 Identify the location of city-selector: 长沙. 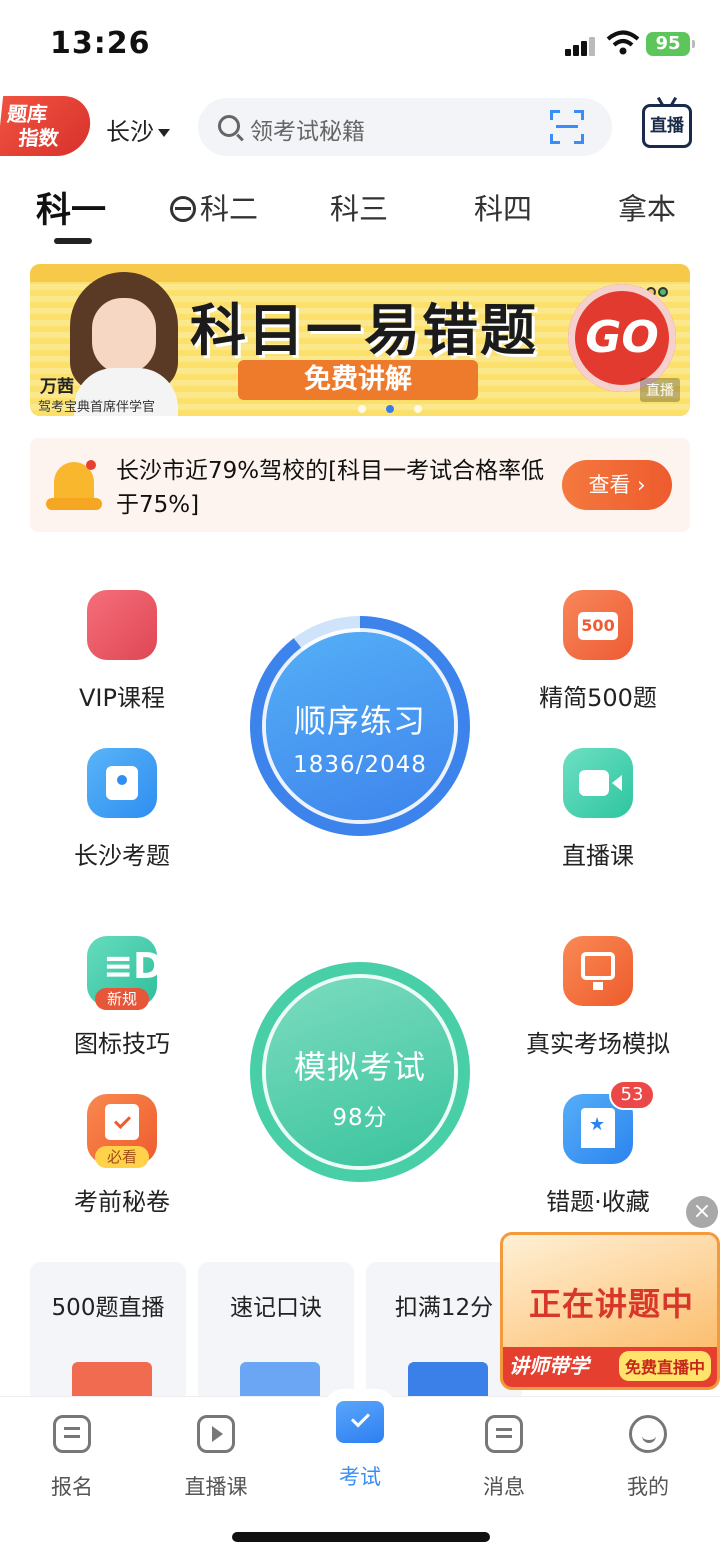
(138, 129).